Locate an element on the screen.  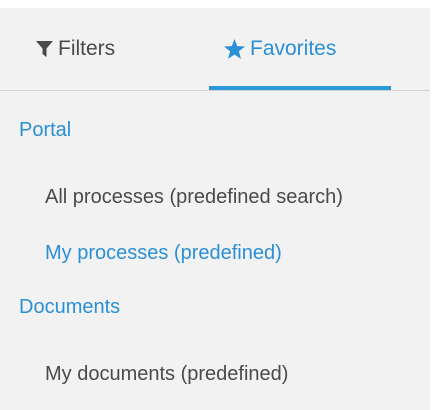
tab-favorites-label: Favorites is located at coordinates (293, 48).